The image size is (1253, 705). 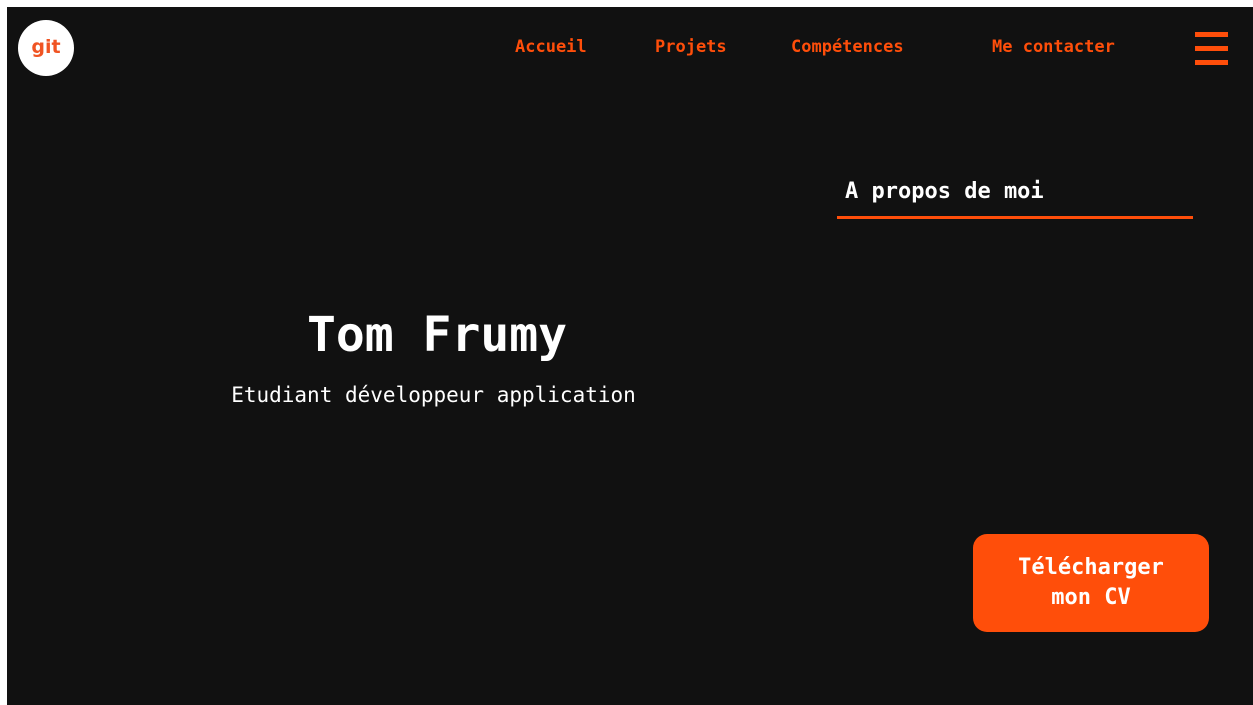 I want to click on nav-link-projets: Projets, so click(x=691, y=47).